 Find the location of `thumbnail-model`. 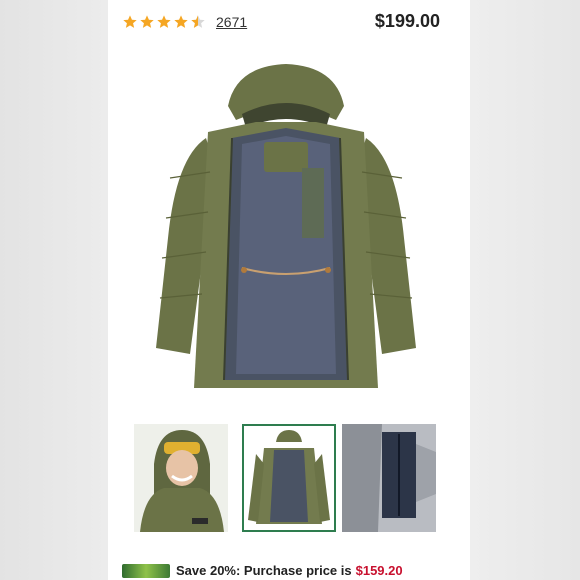

thumbnail-model is located at coordinates (181, 478).